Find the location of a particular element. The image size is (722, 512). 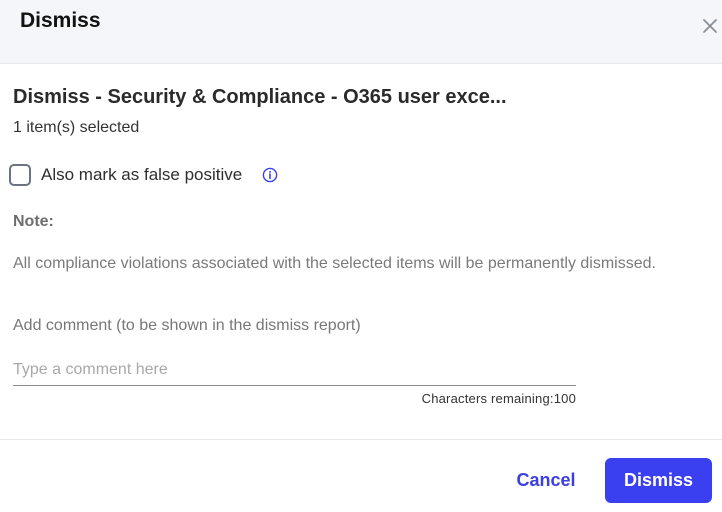

cancel-button: Cancel is located at coordinates (546, 480).